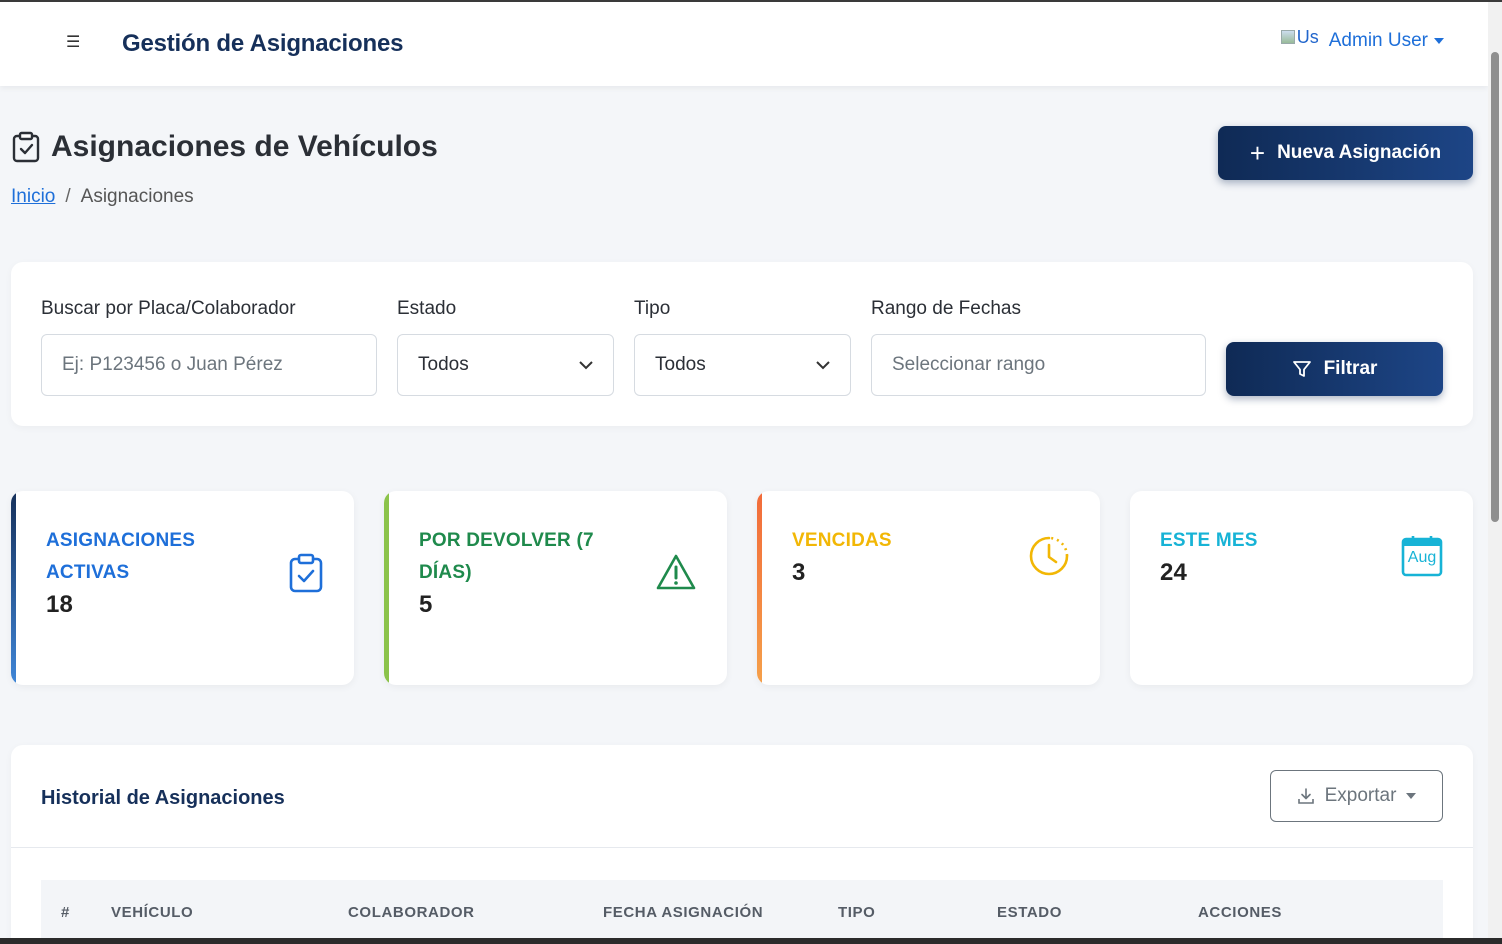 Image resolution: width=1502 pixels, height=944 pixels. I want to click on page-title: Asignaciones de Vehículos, so click(224, 147).